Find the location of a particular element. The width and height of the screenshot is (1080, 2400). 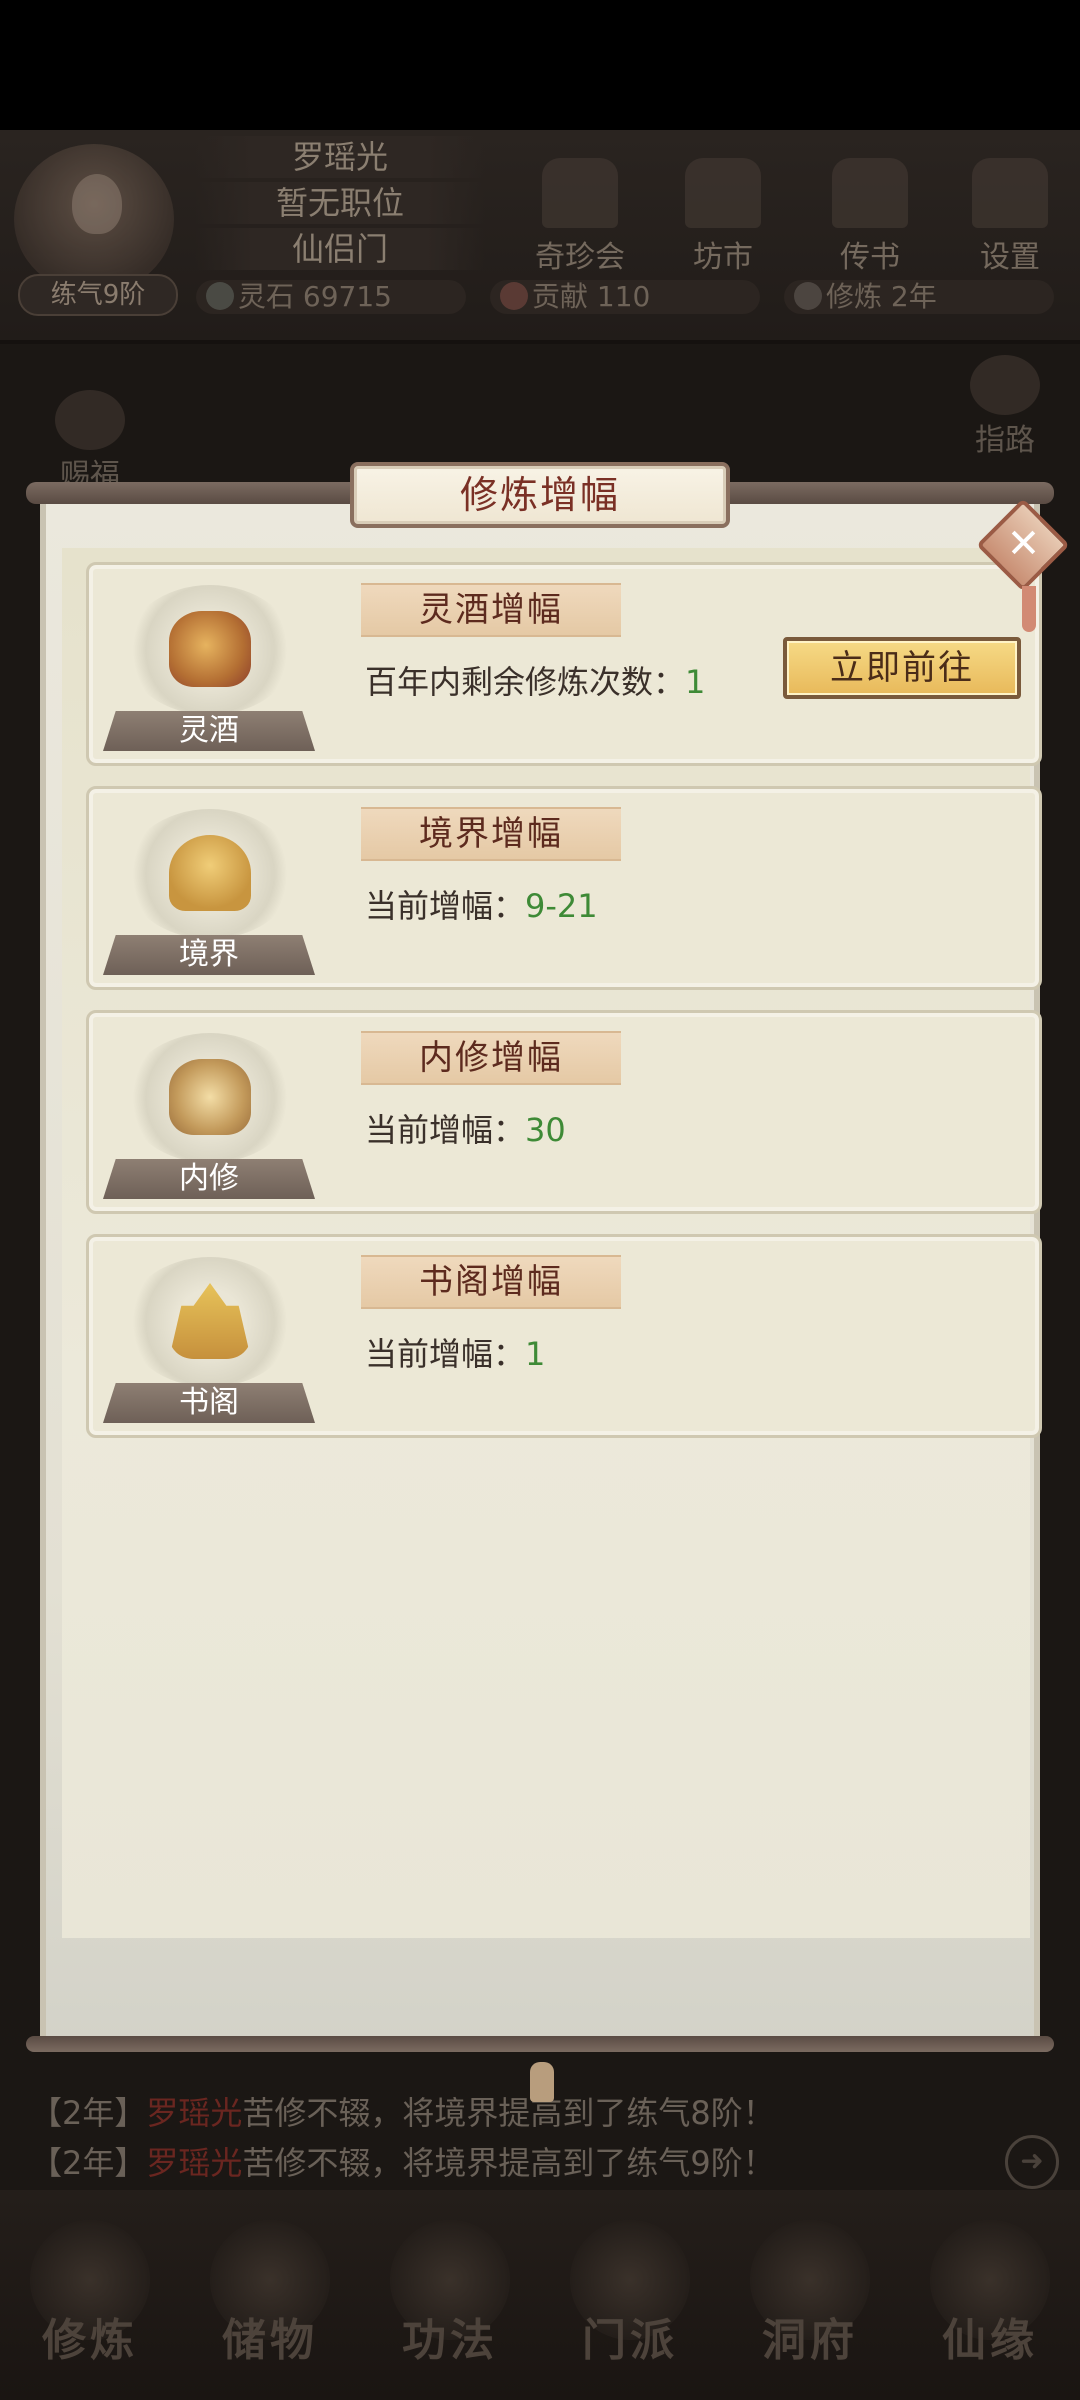

treasure-pavilion-icon is located at coordinates (580, 193).